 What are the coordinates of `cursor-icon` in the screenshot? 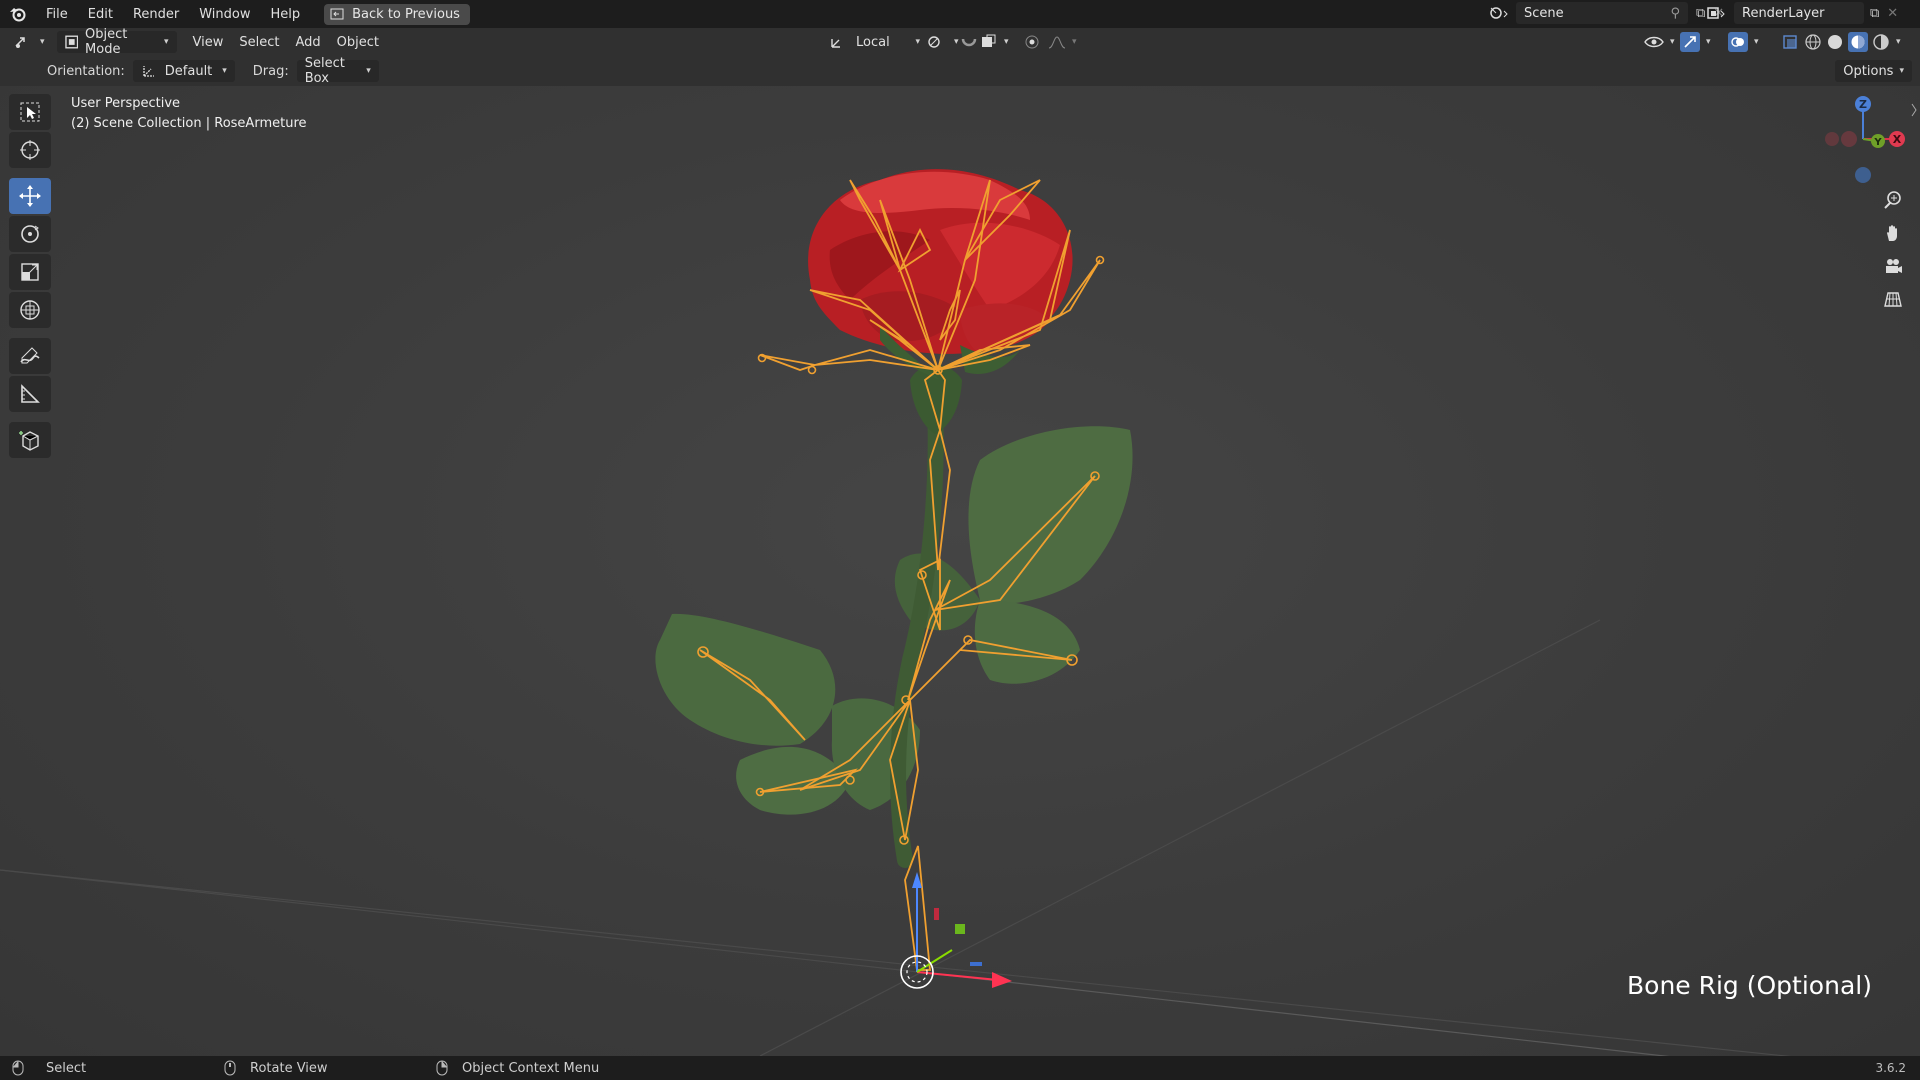 It's located at (30, 150).